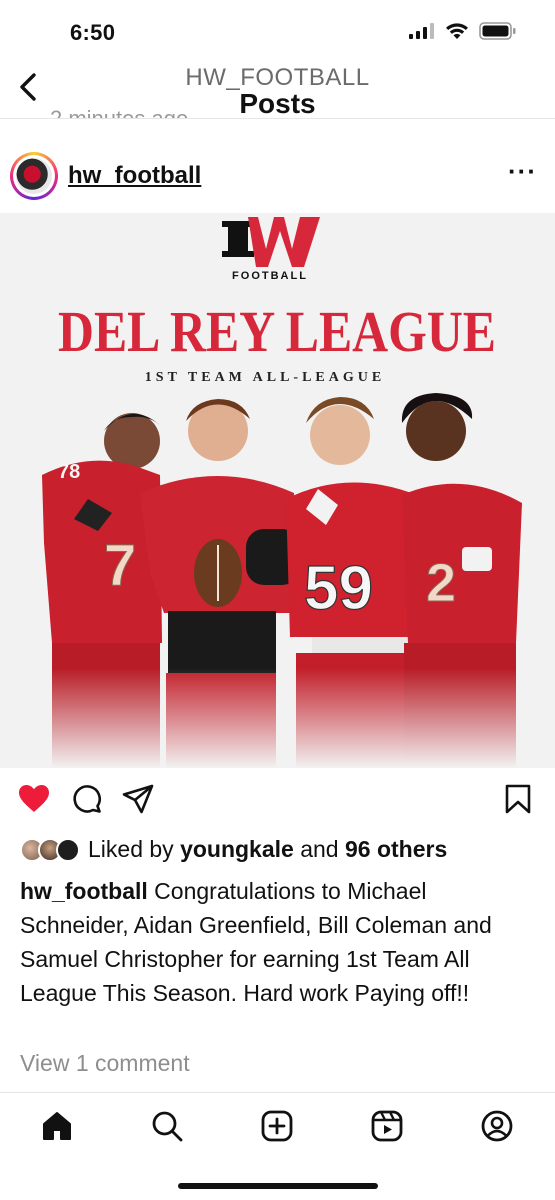 The height and width of the screenshot is (1200, 555). What do you see at coordinates (50, 849) in the screenshot?
I see `liker-avatars` at bounding box center [50, 849].